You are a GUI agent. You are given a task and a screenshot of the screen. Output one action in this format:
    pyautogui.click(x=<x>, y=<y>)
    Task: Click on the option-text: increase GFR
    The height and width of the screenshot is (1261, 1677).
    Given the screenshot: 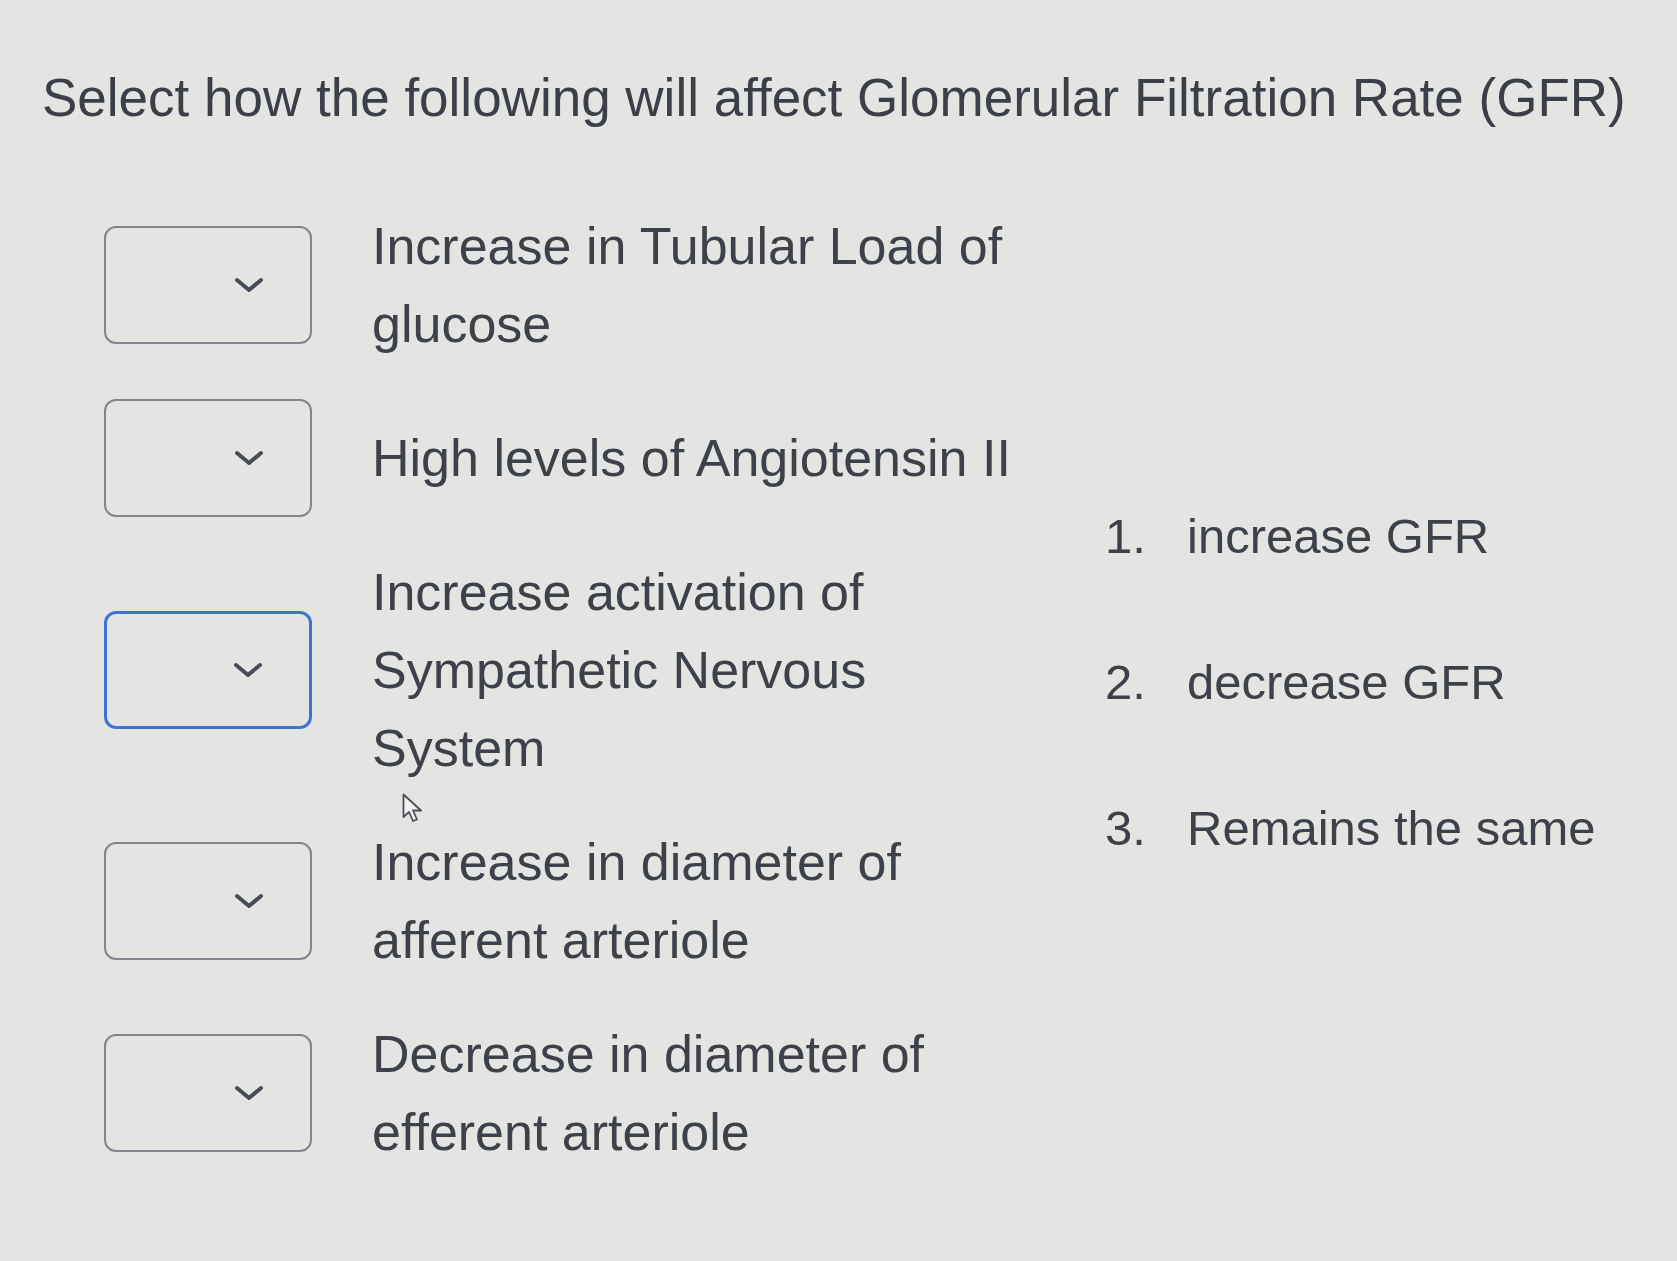 What is the action you would take?
    pyautogui.click(x=1338, y=536)
    